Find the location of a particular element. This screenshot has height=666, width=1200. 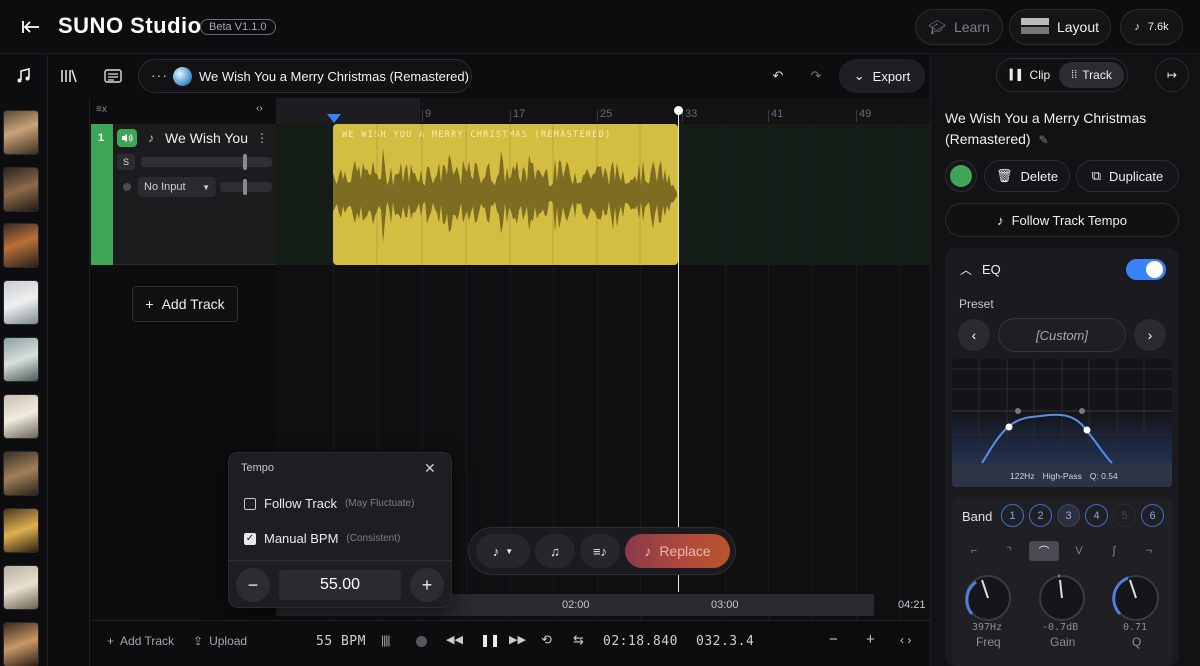

decrease-bpm-button: − is located at coordinates (253, 585).